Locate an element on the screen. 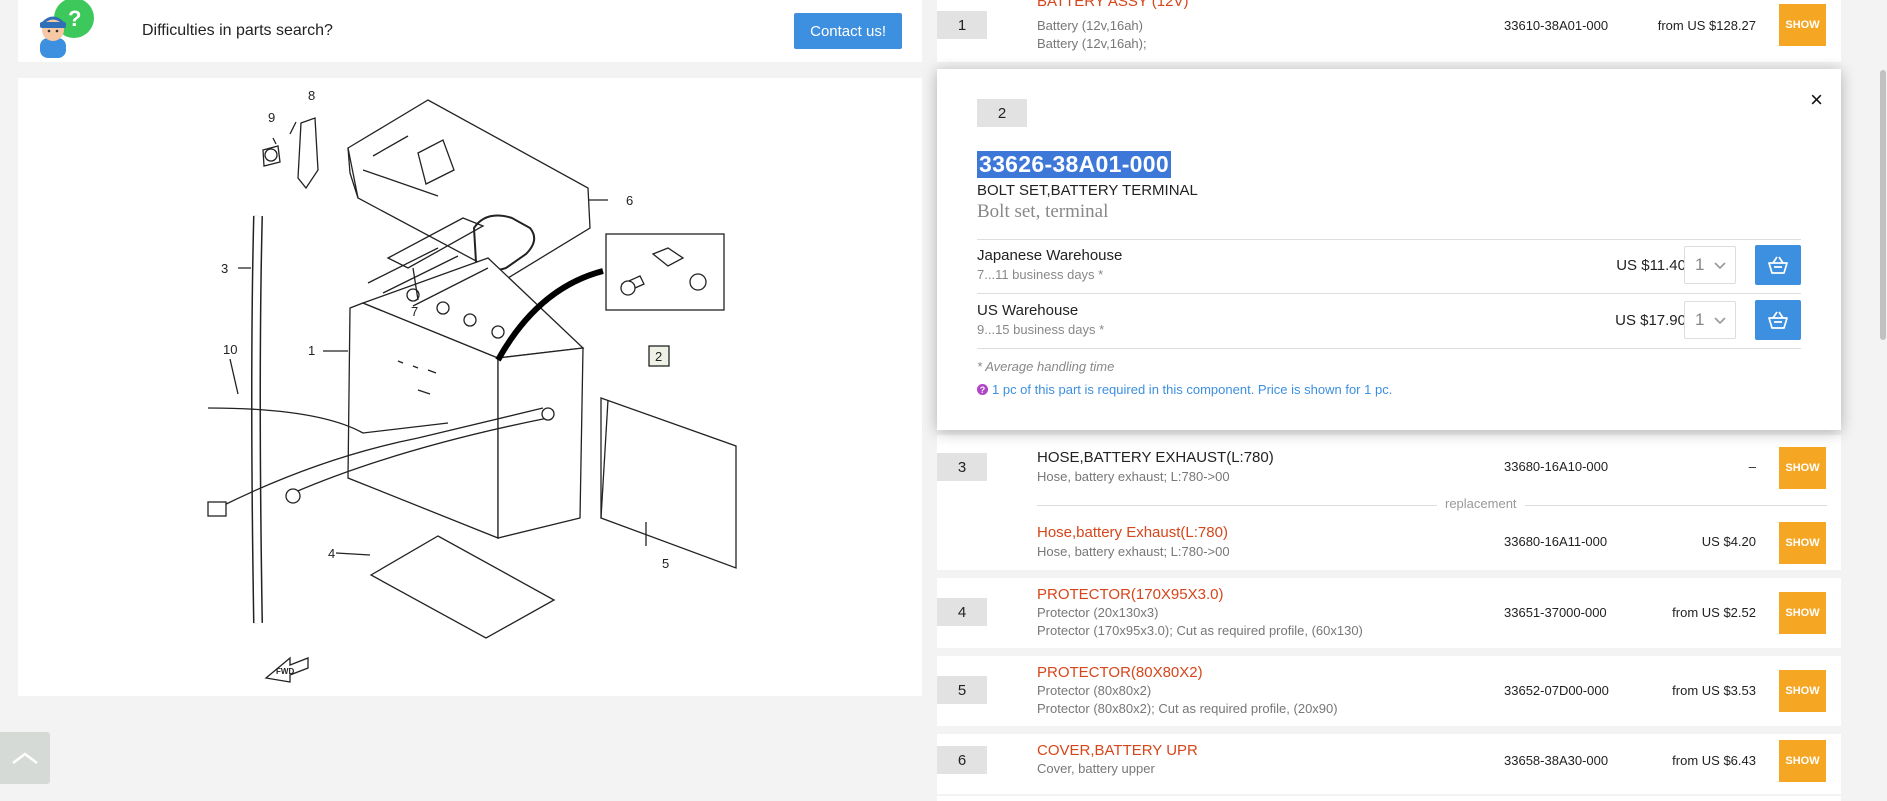 The width and height of the screenshot is (1887, 801). callout-2: 2 is located at coordinates (658, 356).